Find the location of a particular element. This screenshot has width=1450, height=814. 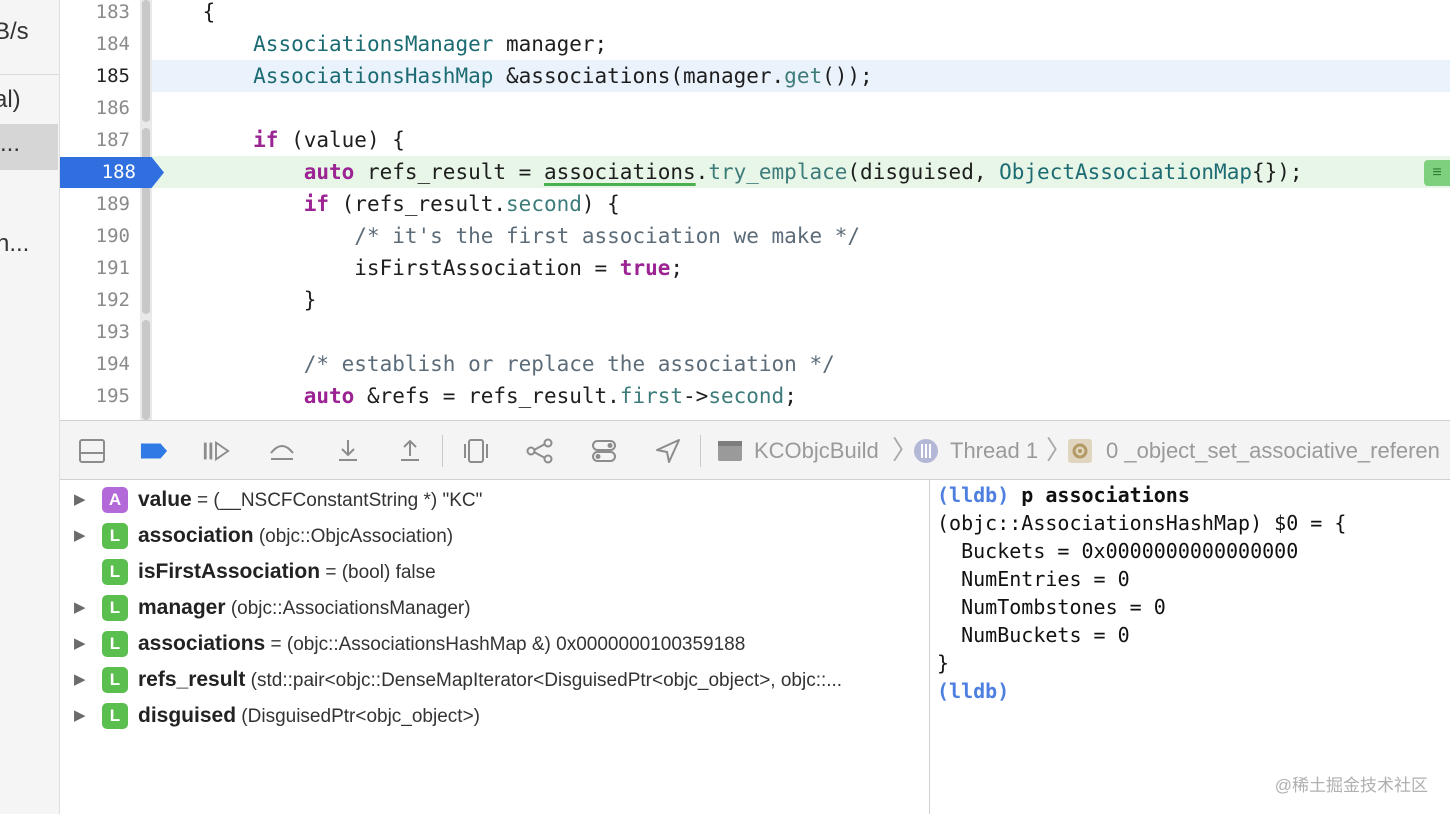

line-number: 183 is located at coordinates (95, 14).